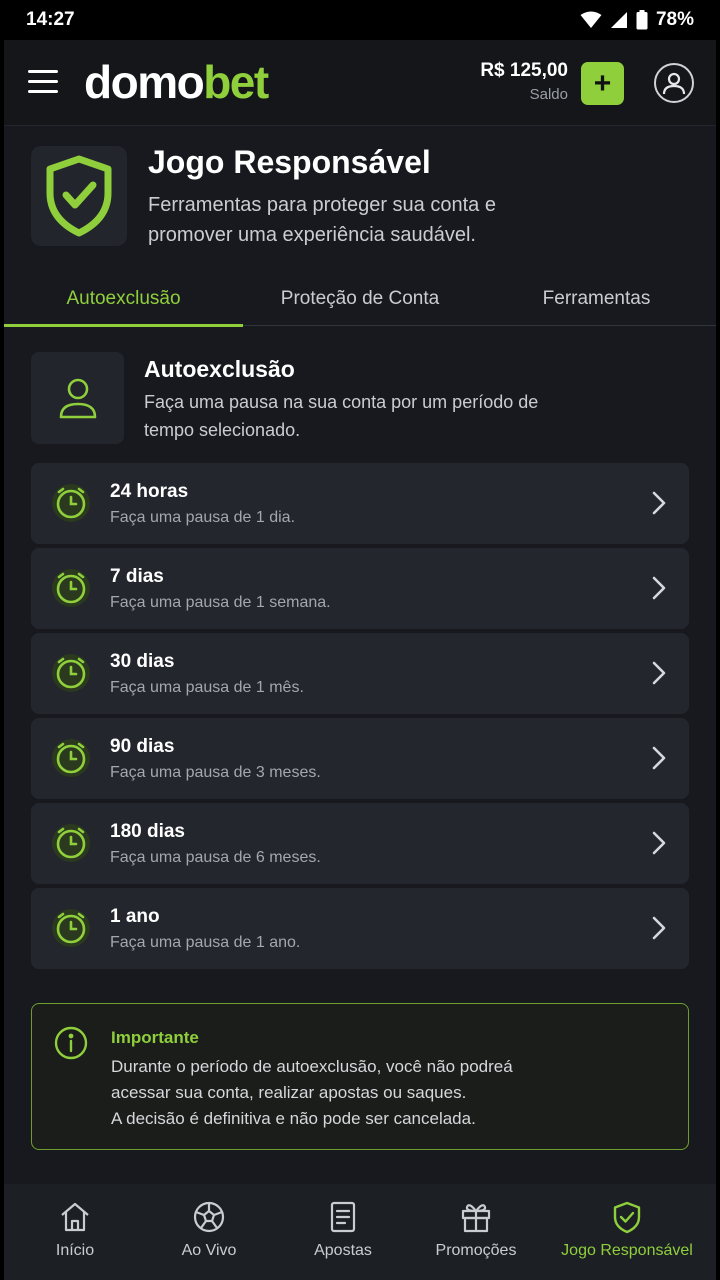 The image size is (720, 1280). What do you see at coordinates (360, 83) in the screenshot?
I see `app-header: domobet R$ 125,00 Saldo +` at bounding box center [360, 83].